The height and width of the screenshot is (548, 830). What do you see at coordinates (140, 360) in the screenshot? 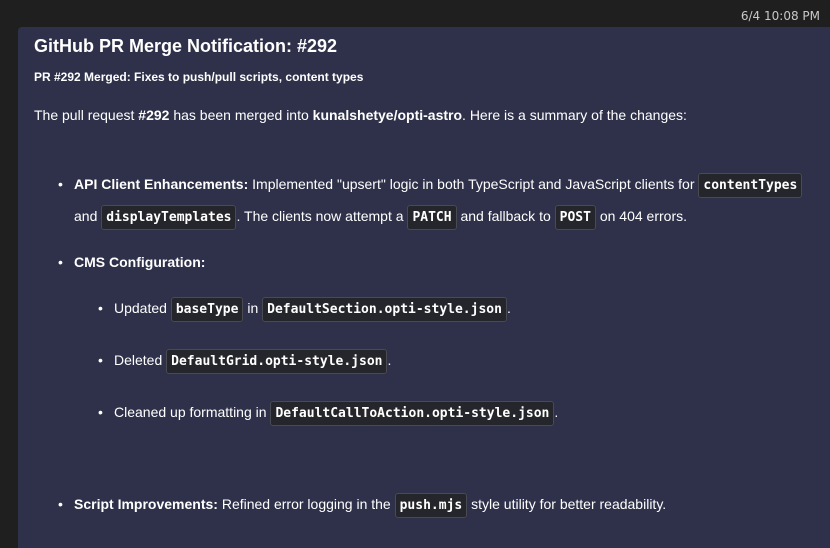
I see `item-text: Deleted` at bounding box center [140, 360].